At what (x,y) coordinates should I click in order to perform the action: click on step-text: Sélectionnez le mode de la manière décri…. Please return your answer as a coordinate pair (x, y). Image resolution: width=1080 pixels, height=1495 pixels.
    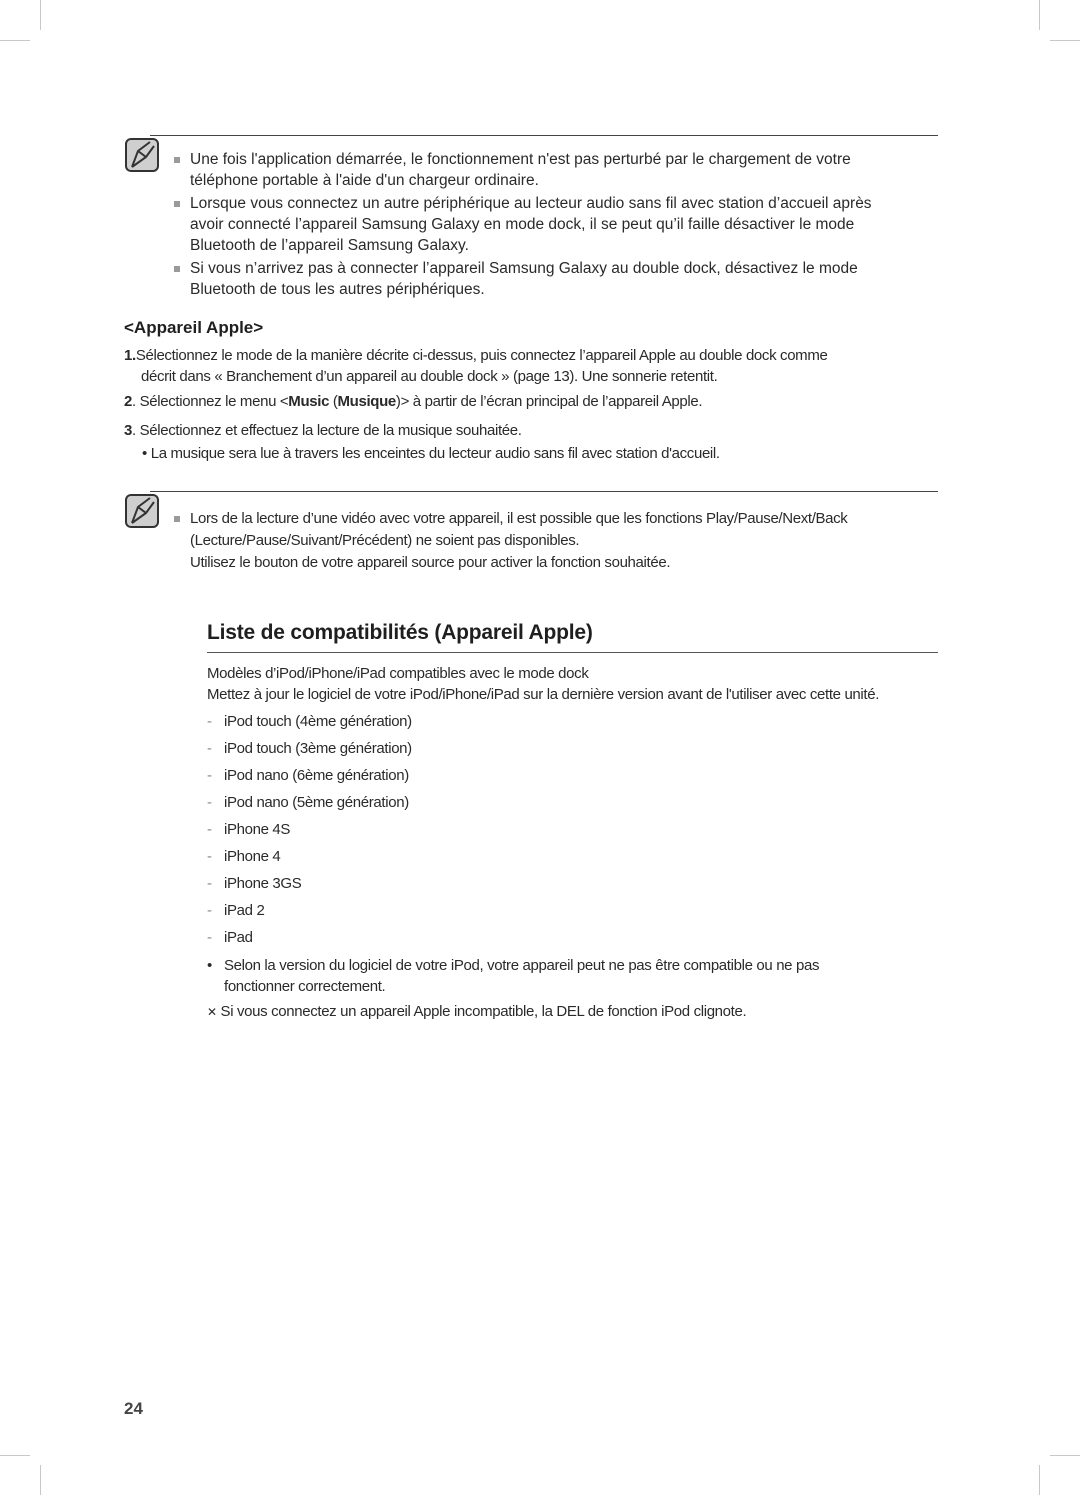
    Looking at the image, I should click on (481, 355).